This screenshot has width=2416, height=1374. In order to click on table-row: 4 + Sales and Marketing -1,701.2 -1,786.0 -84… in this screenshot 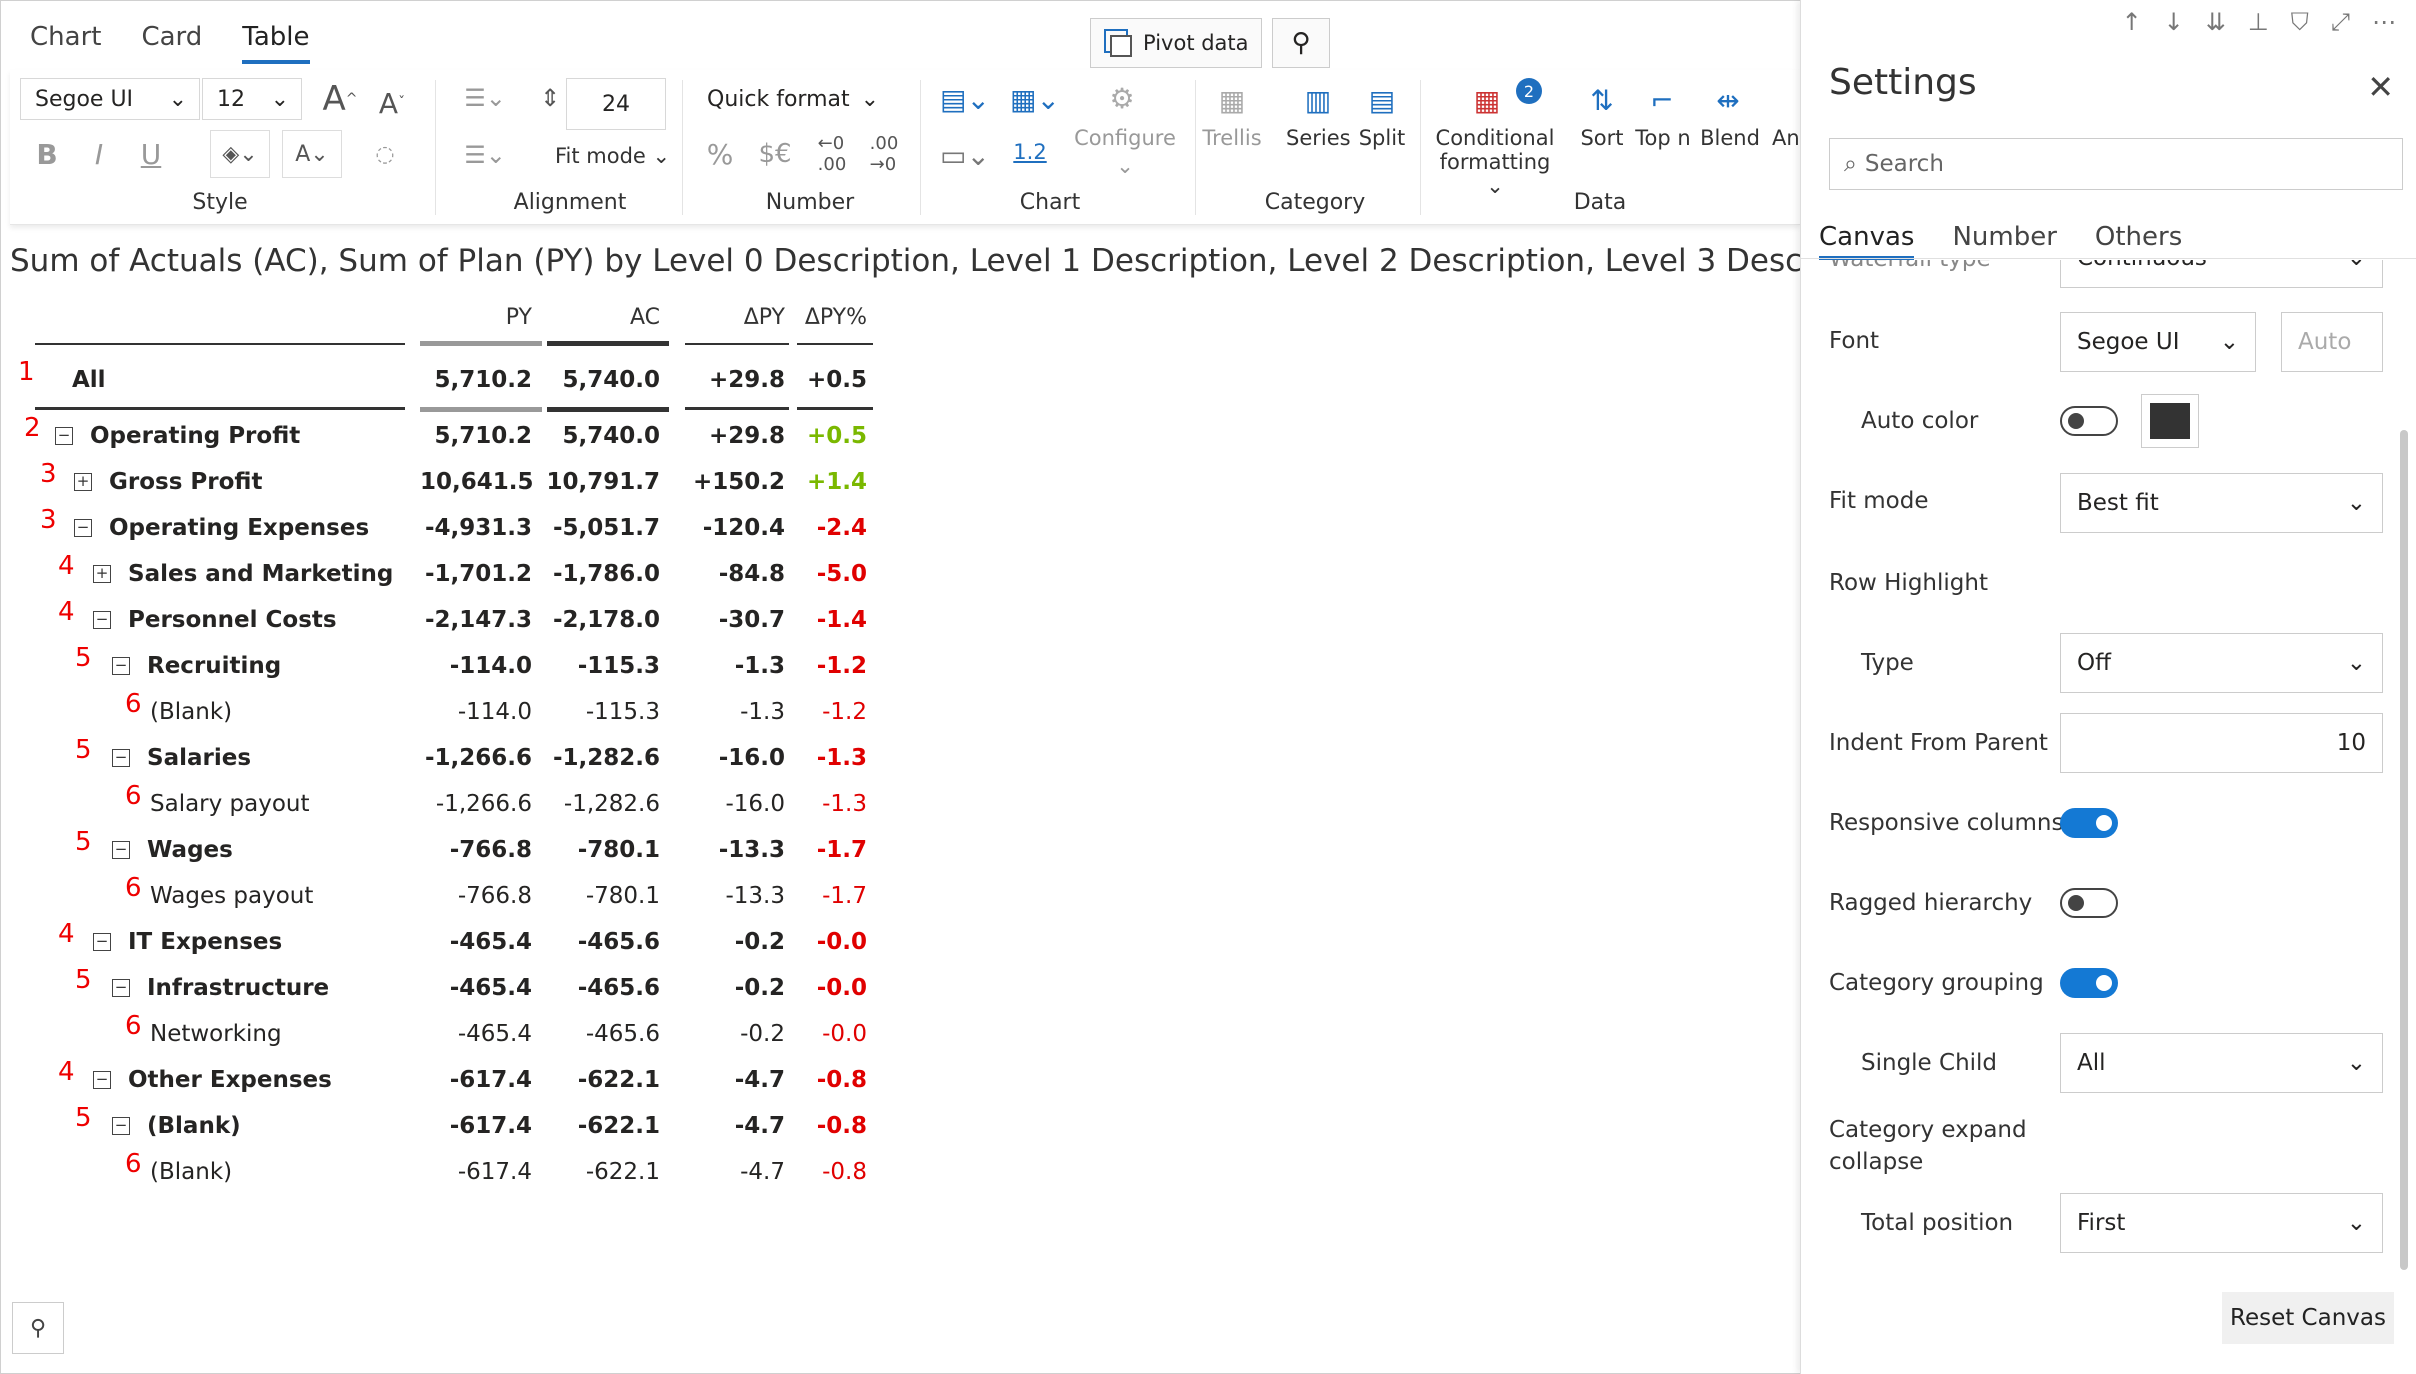, I will do `click(440, 574)`.